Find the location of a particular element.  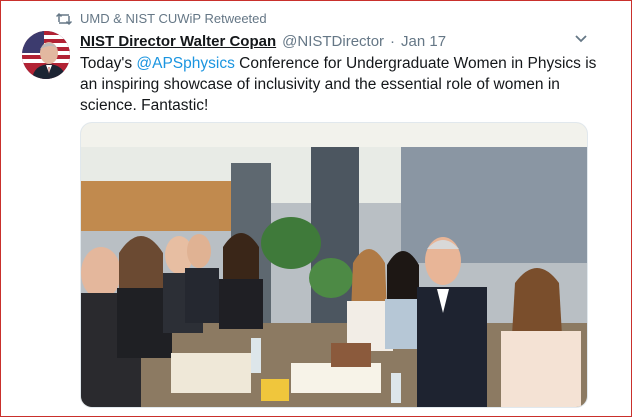

avatar-image is located at coordinates (46, 55).